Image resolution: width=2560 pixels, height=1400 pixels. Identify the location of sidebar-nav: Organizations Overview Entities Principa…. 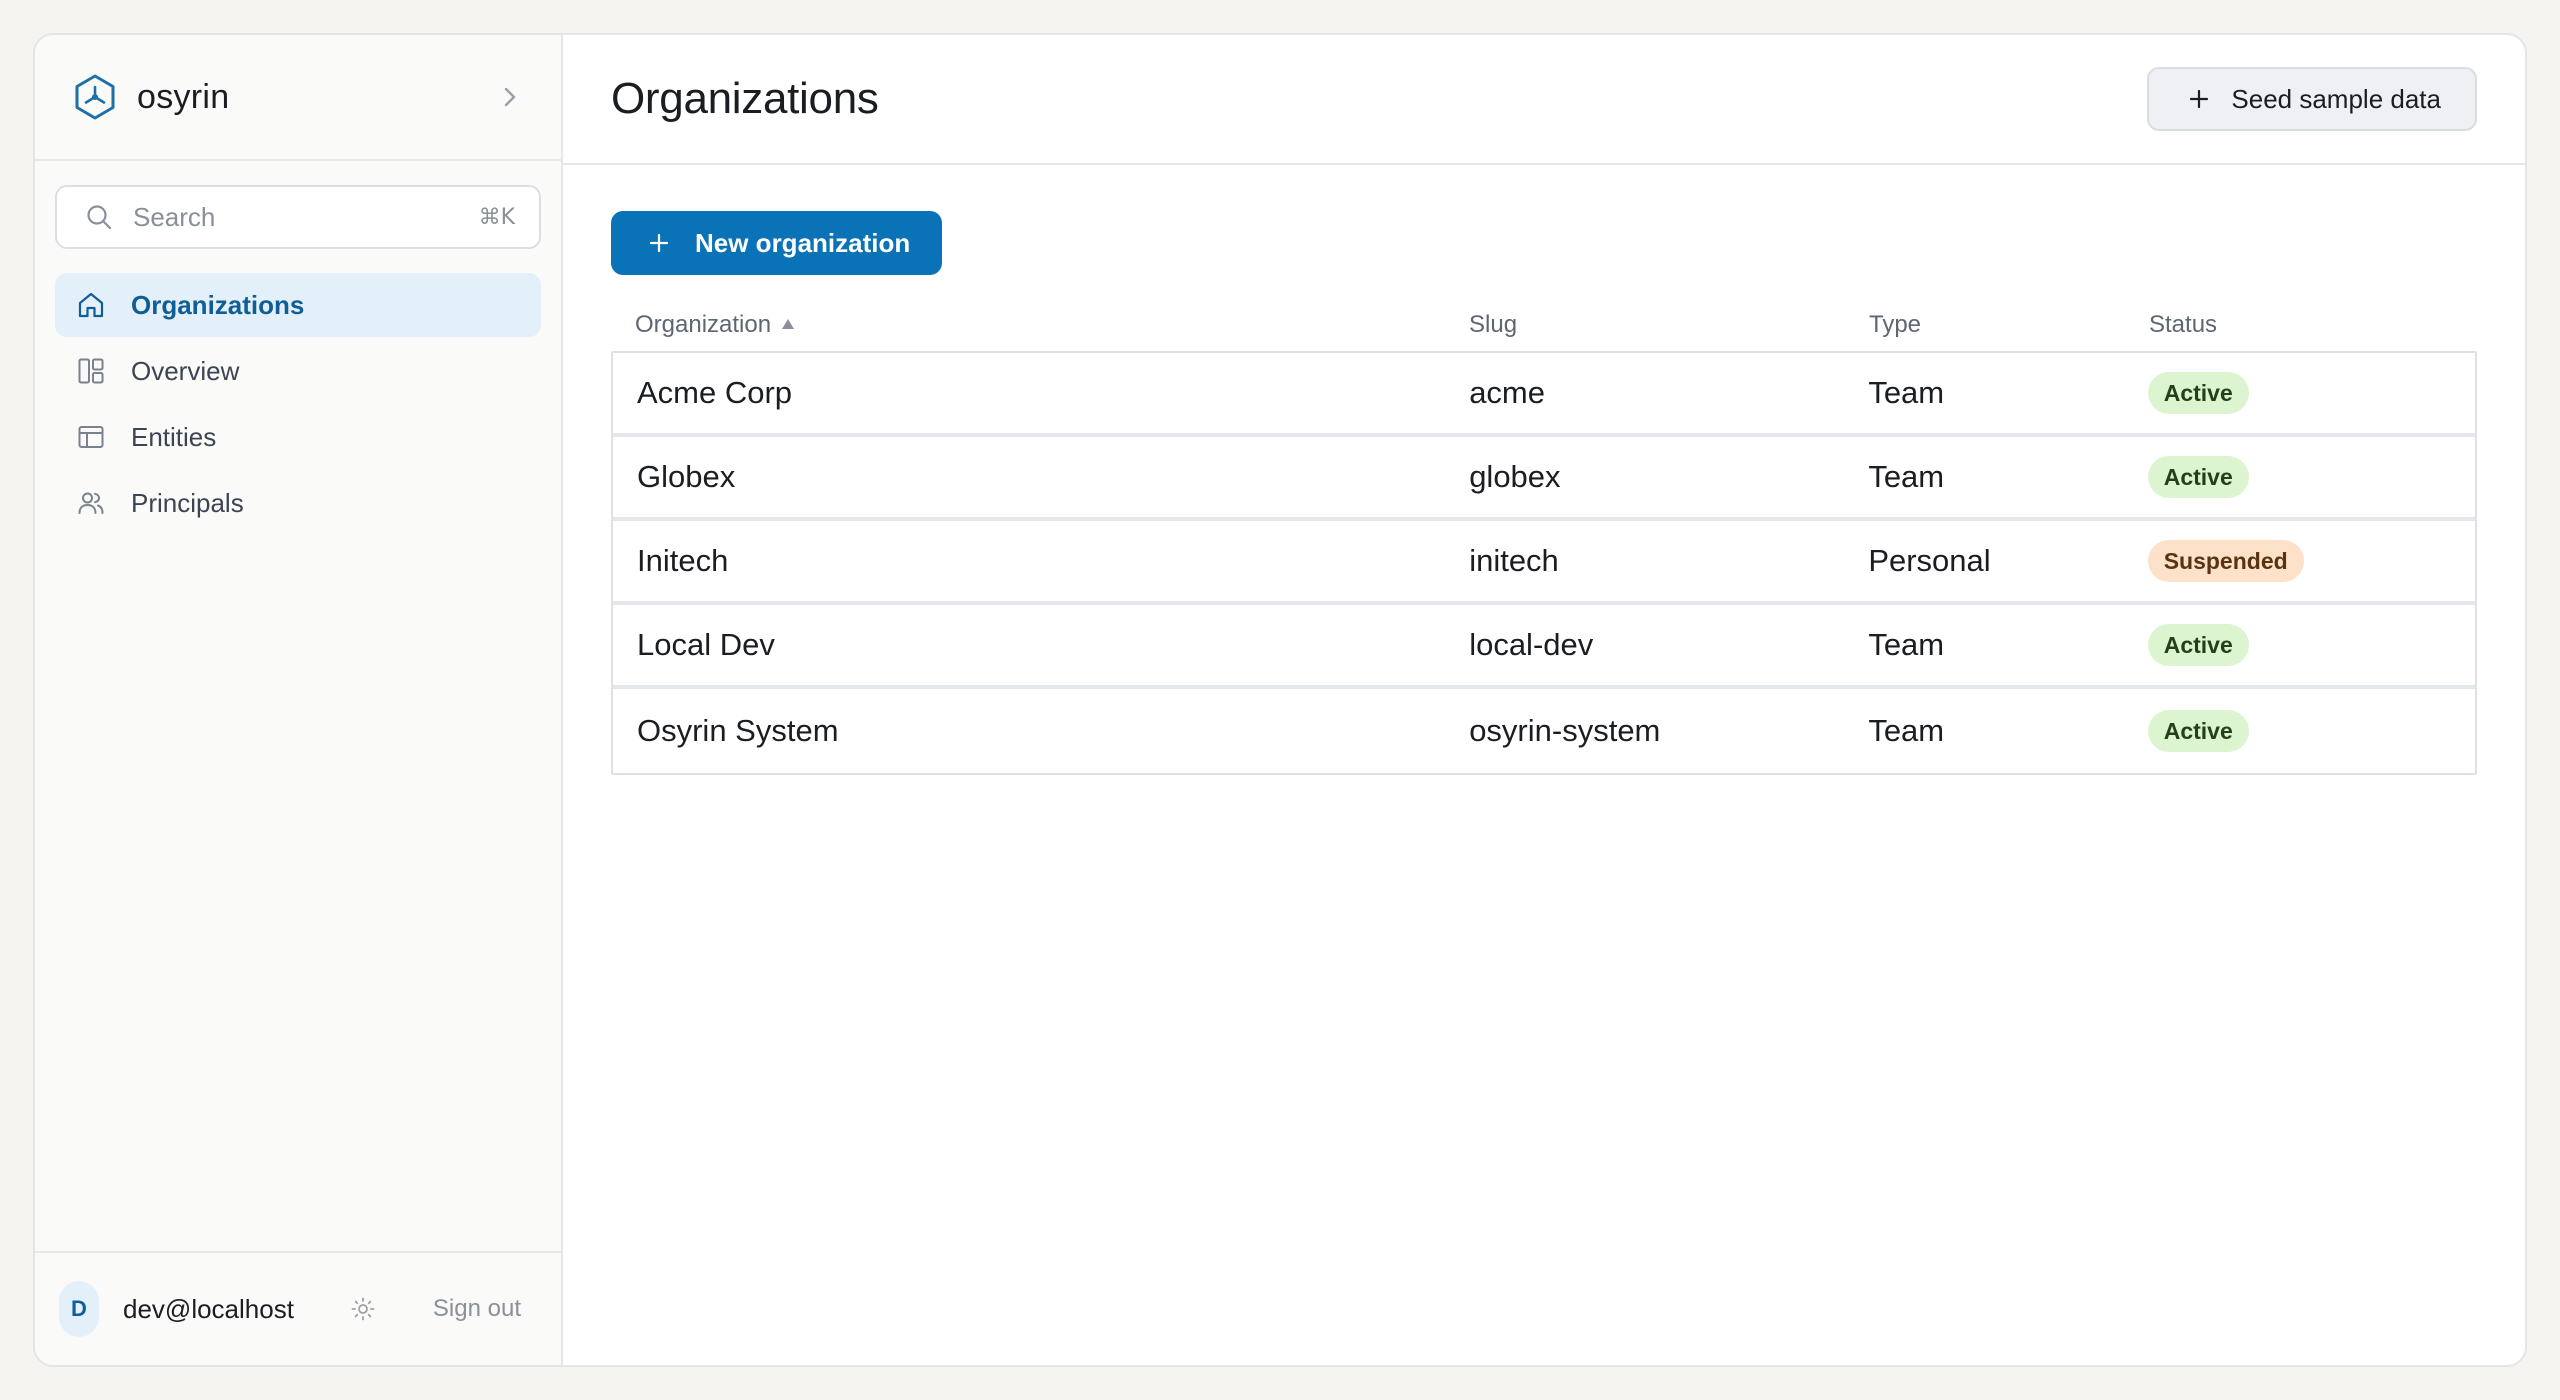
(298, 404).